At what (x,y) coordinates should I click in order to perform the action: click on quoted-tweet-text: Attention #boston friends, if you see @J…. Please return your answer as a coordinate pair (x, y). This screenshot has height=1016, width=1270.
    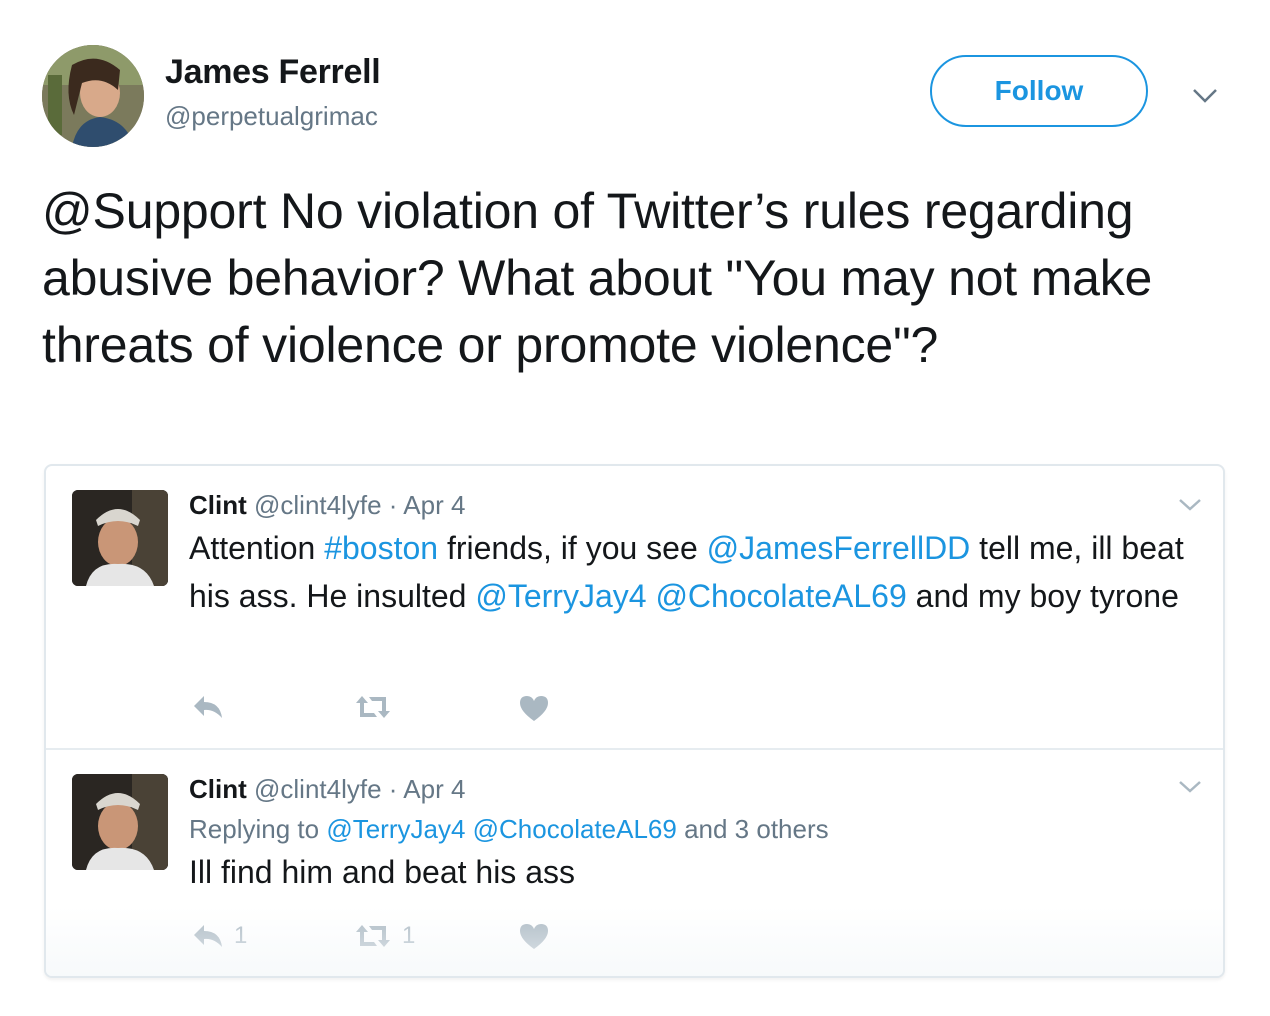
    Looking at the image, I should click on (694, 572).